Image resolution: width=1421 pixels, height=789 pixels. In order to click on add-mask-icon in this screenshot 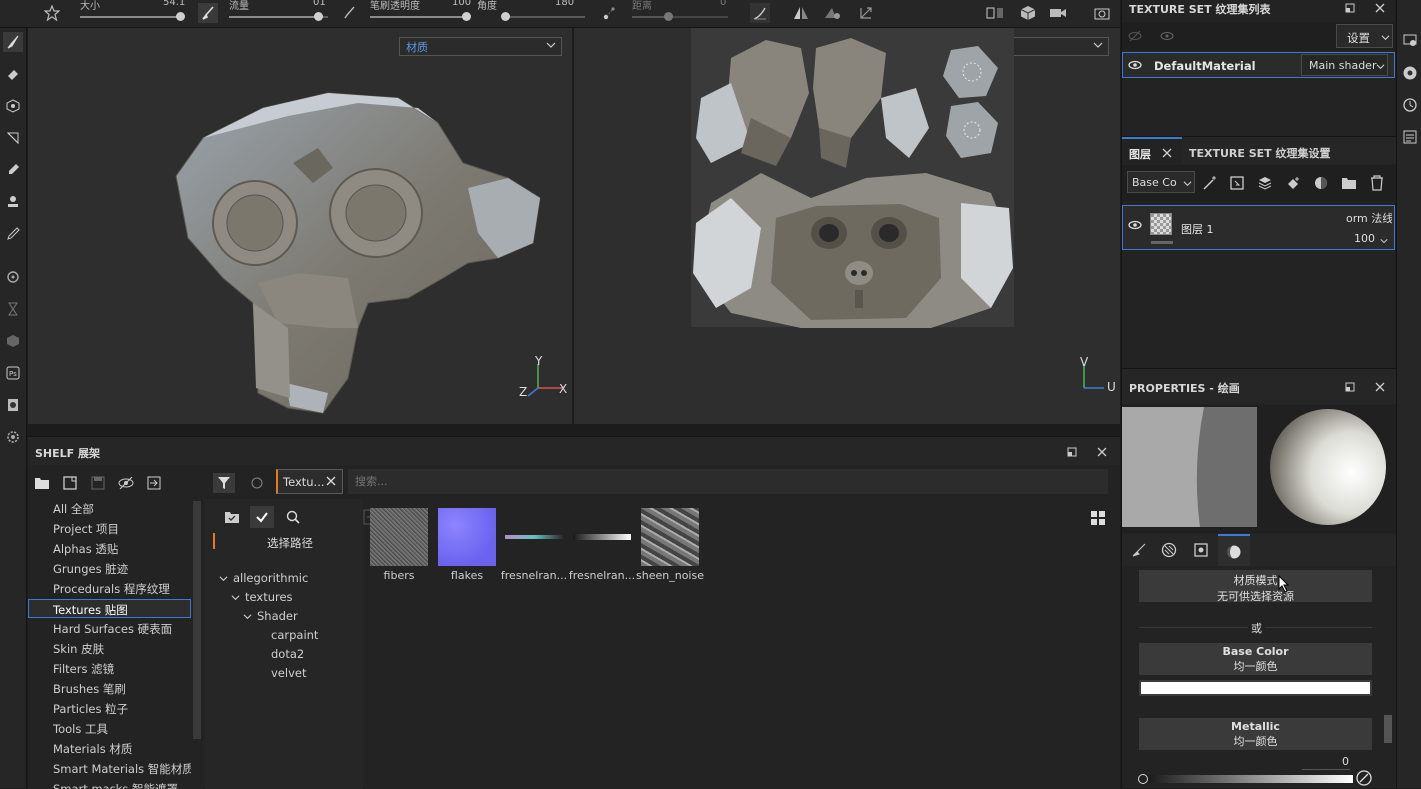, I will do `click(1237, 183)`.